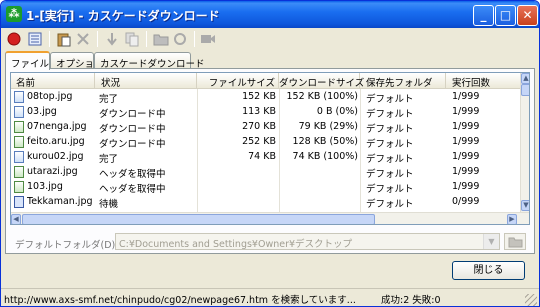 Image resolution: width=540 pixels, height=307 pixels. What do you see at coordinates (27, 60) in the screenshot?
I see `tab-file: ファイル` at bounding box center [27, 60].